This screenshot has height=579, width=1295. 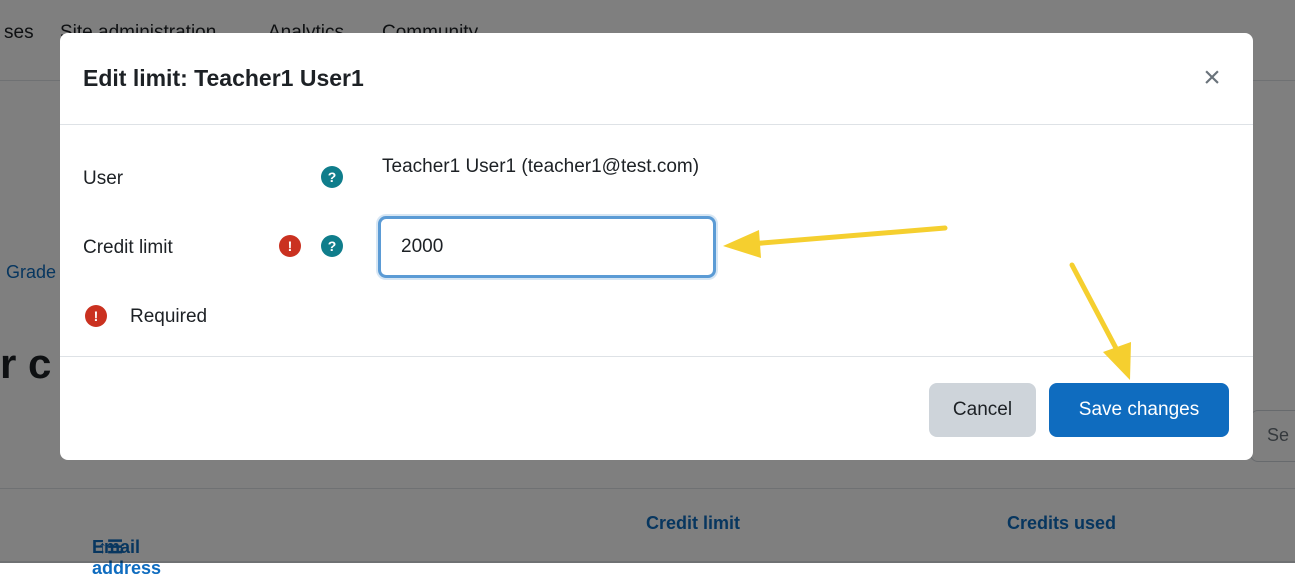 I want to click on user-value: Teacher1 User1 (teacher1@test.com), so click(x=541, y=166).